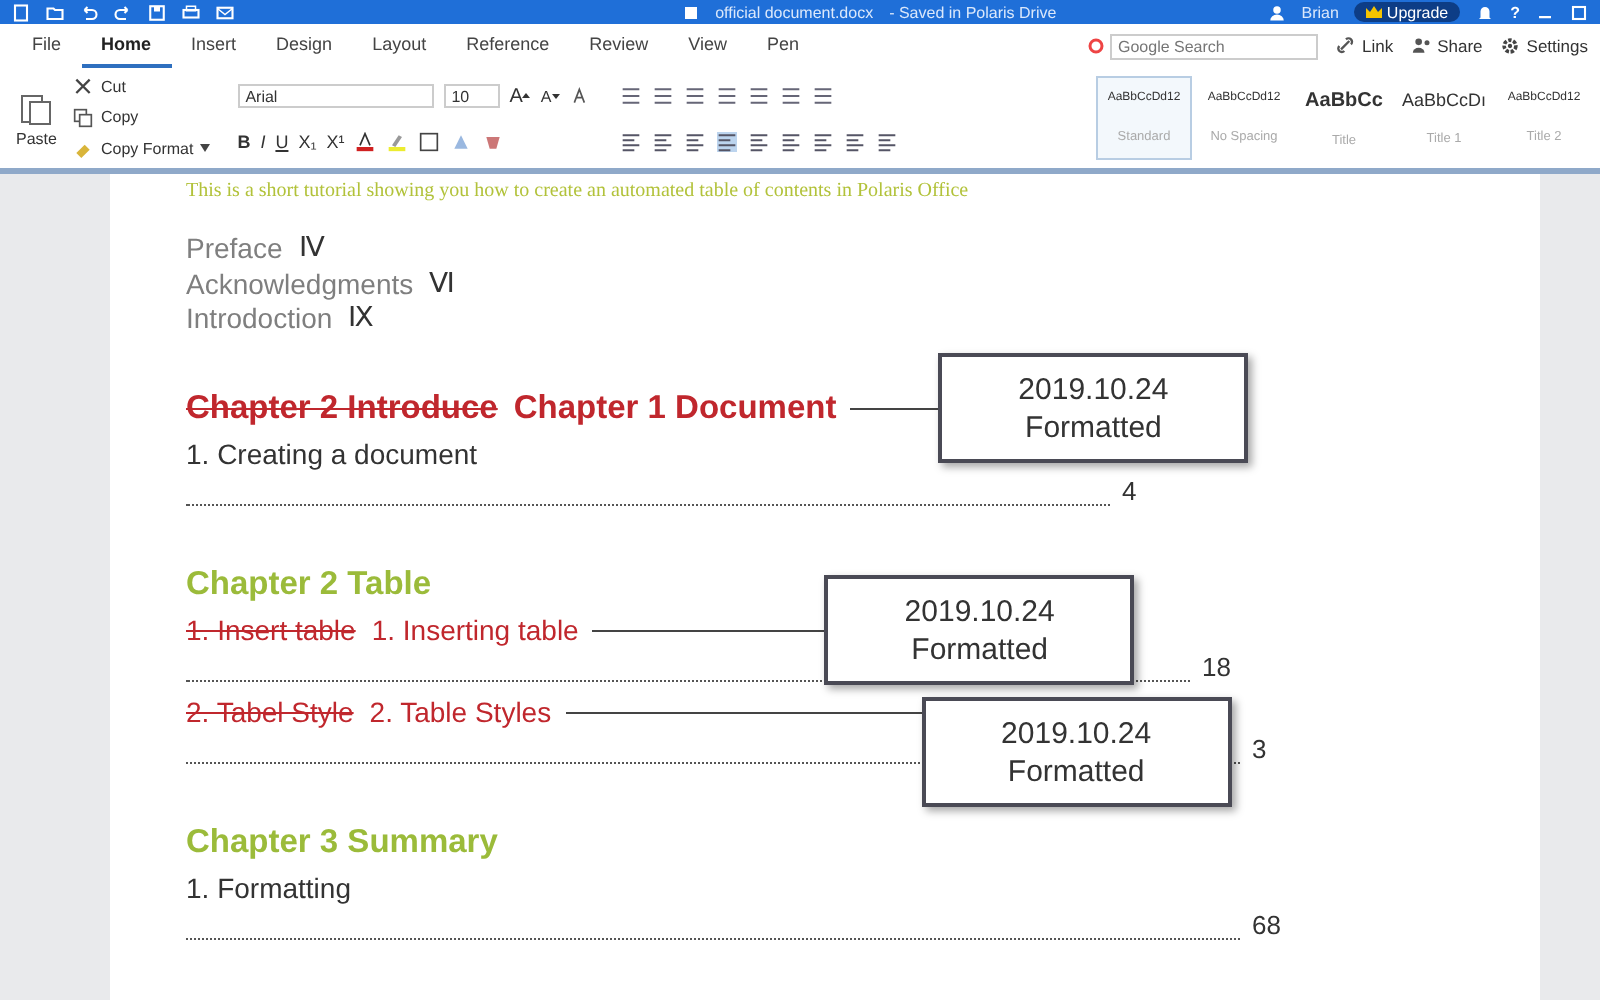 This screenshot has height=1000, width=1600. Describe the element at coordinates (304, 46) in the screenshot. I see `menu-tab: Design` at that location.